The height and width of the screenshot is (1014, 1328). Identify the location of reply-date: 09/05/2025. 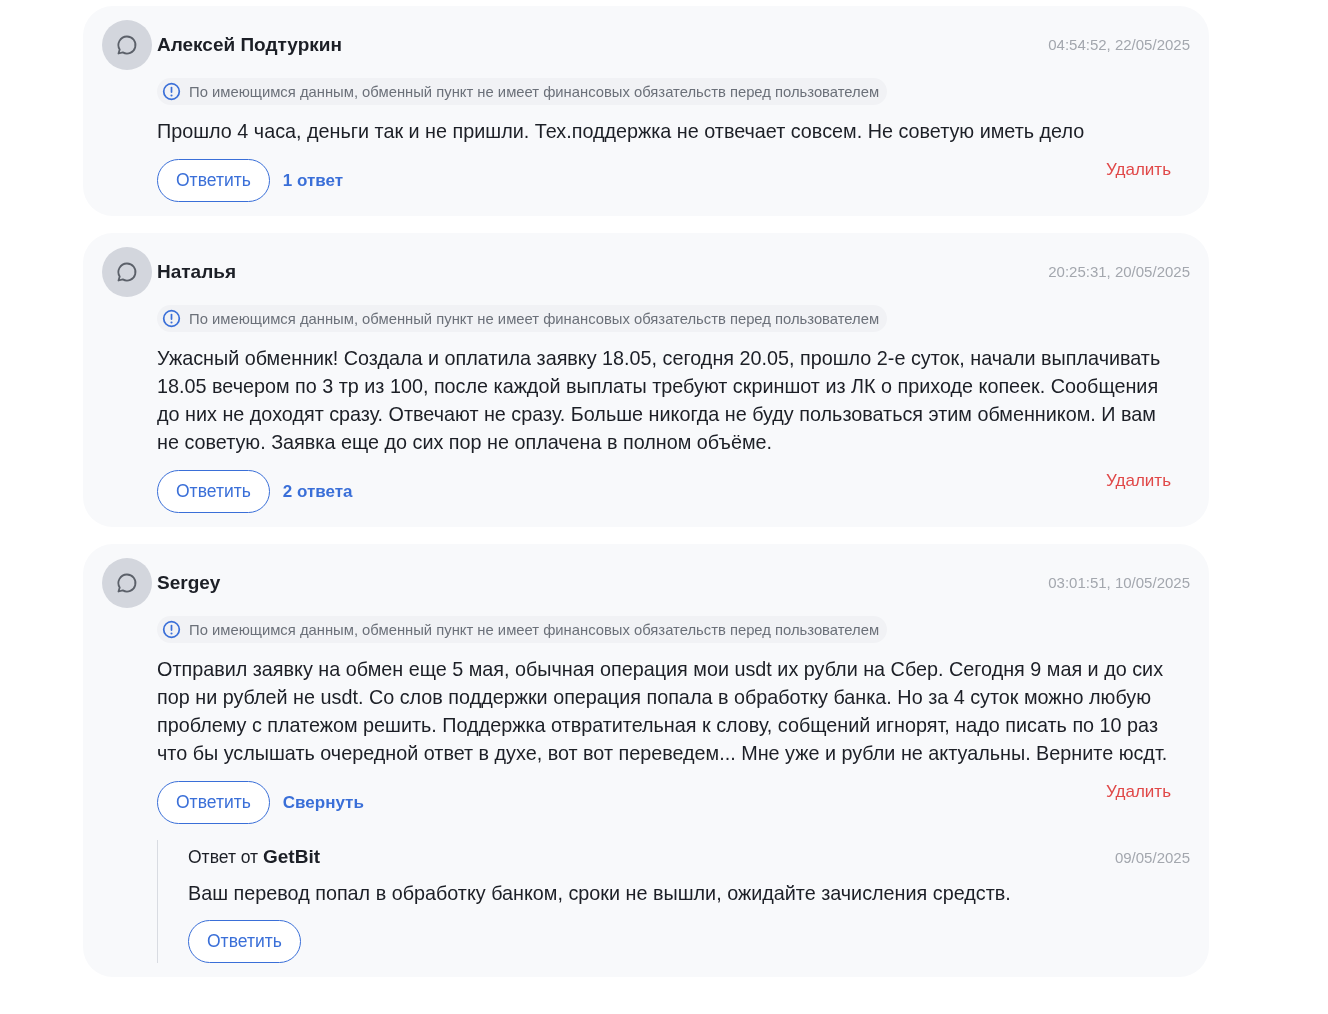
(1152, 857).